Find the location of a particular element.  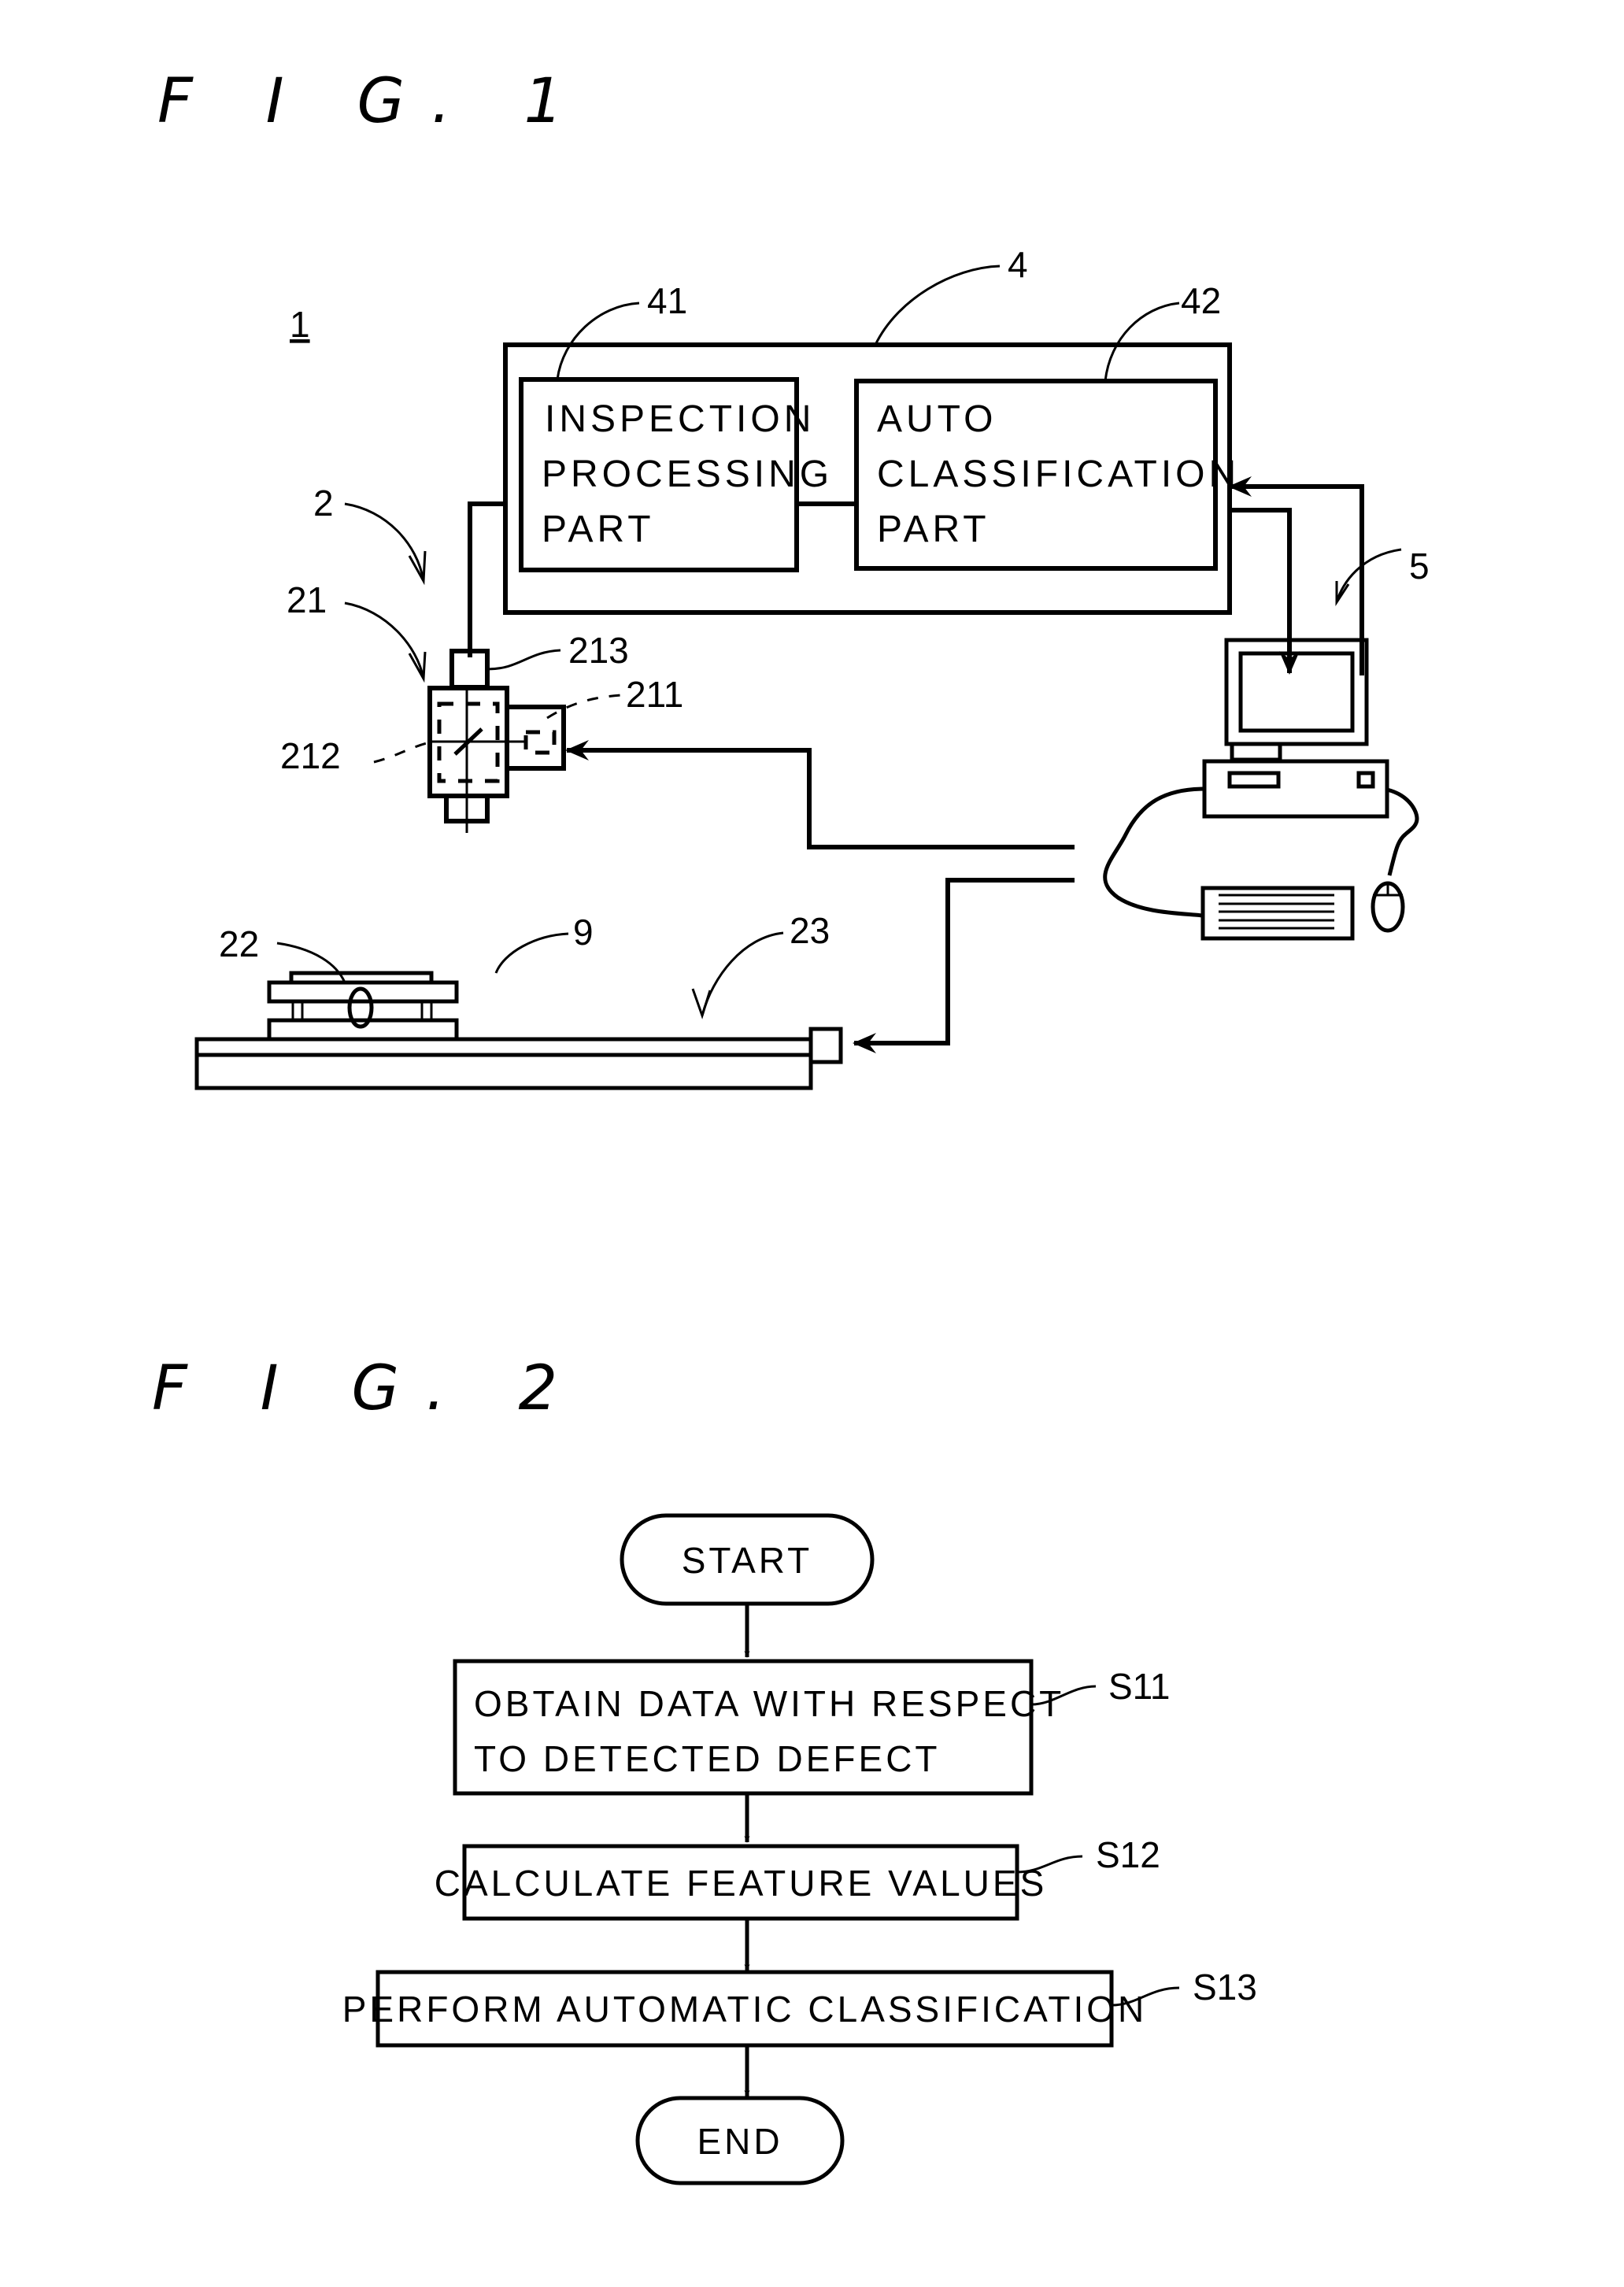

step-s11-id: S11 is located at coordinates (1139, 1686).